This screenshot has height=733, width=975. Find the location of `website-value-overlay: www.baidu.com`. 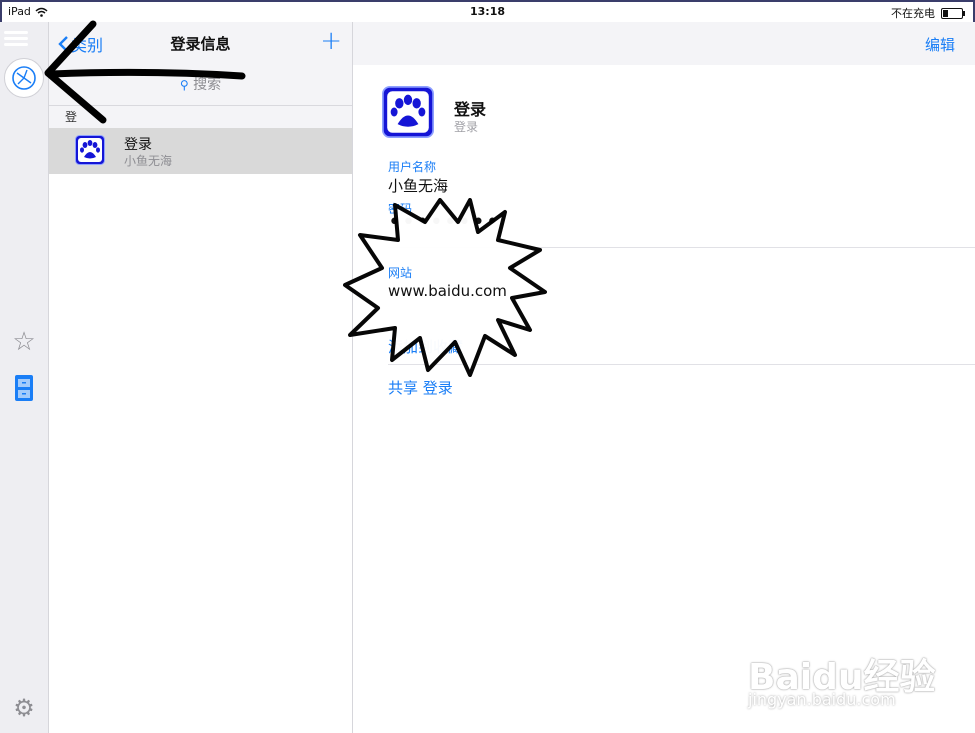

website-value-overlay: www.baidu.com is located at coordinates (447, 291).